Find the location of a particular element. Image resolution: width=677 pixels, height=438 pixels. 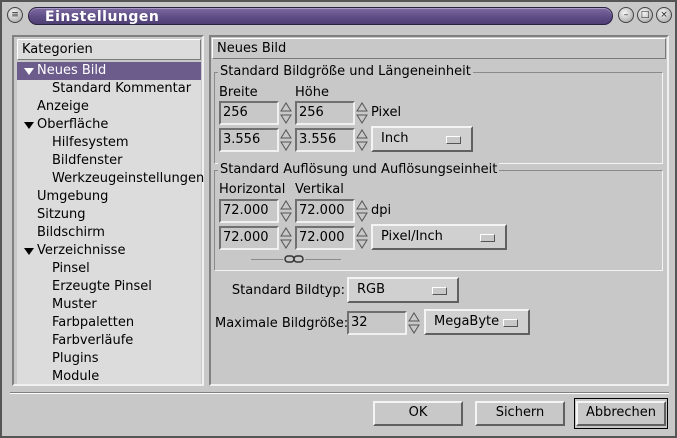

max-size-label: Maximale Bildgröße: is located at coordinates (282, 323).